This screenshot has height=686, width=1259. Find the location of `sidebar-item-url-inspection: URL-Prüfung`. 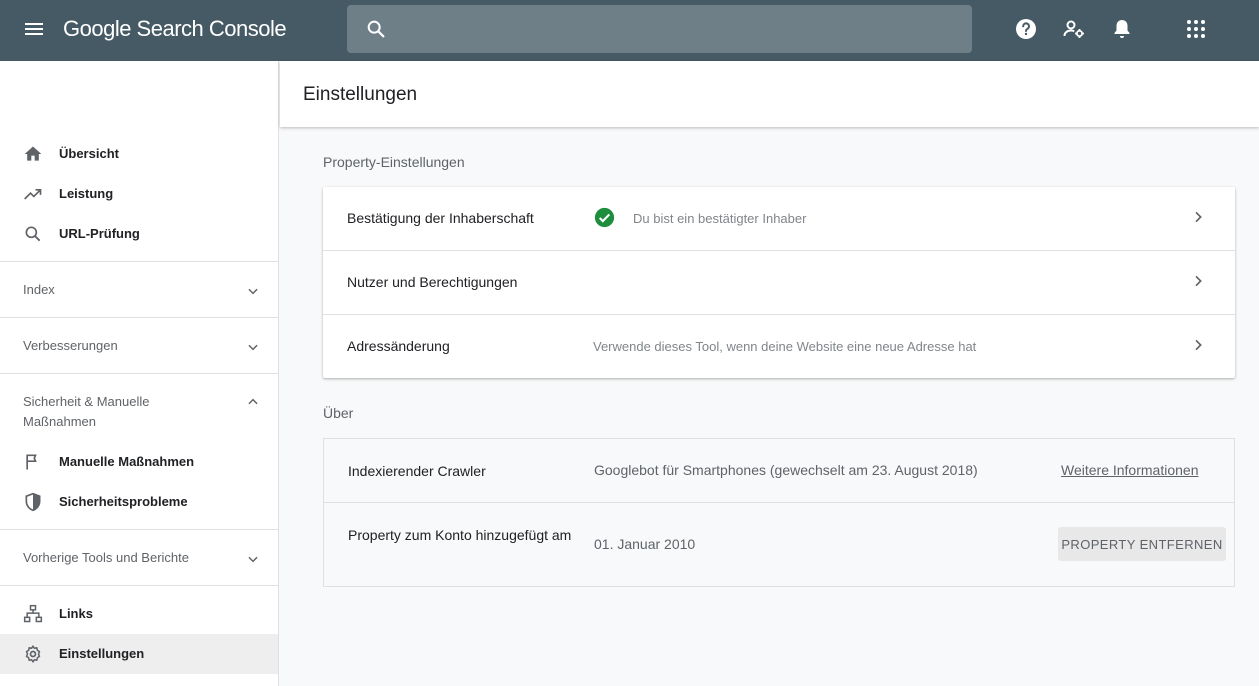

sidebar-item-url-inspection: URL-Prüfung is located at coordinates (139, 234).